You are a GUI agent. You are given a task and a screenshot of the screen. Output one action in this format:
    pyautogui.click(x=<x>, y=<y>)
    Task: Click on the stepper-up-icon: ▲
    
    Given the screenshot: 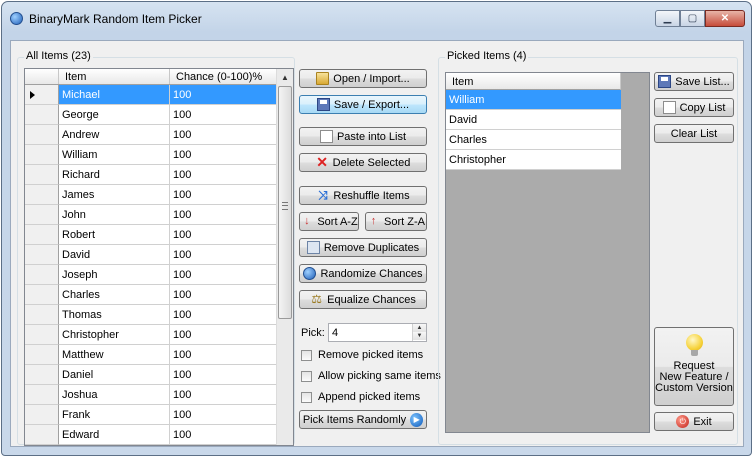 What is the action you would take?
    pyautogui.click(x=419, y=328)
    